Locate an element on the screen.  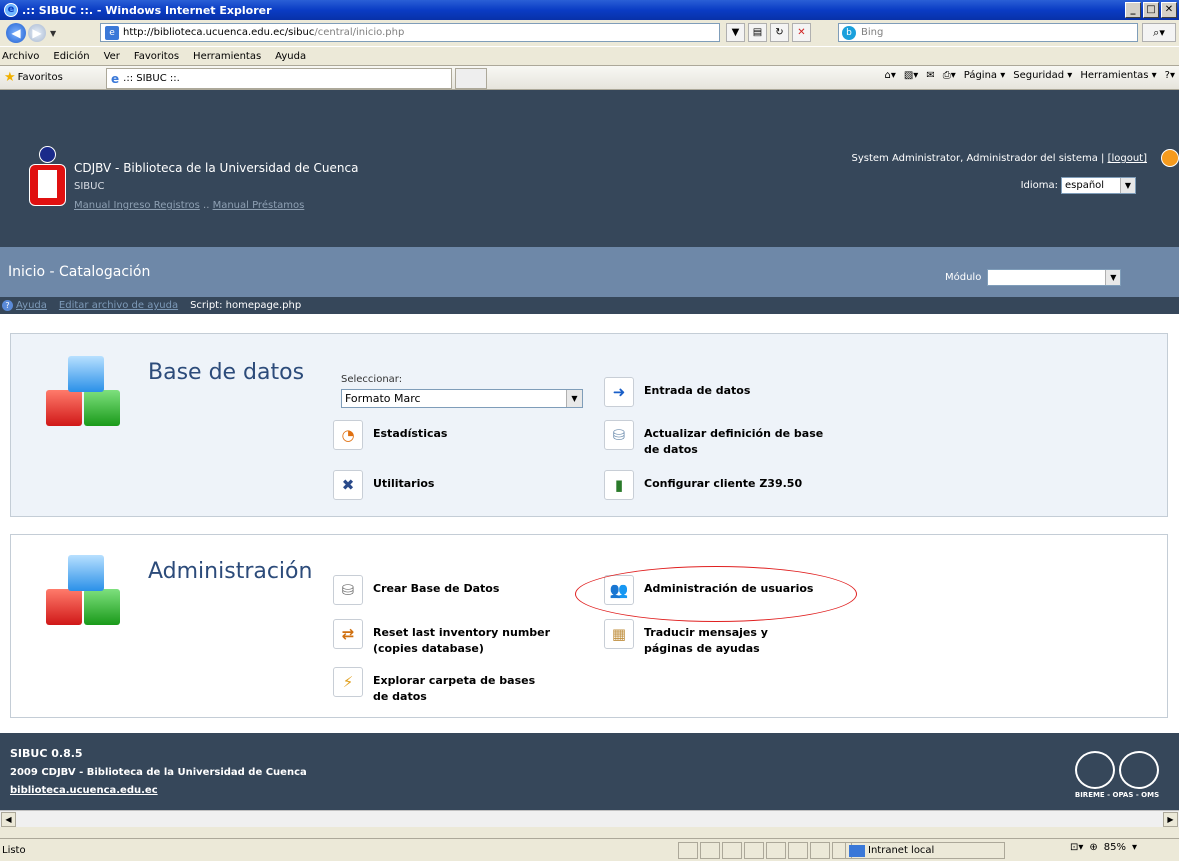
format-select: Formato Marc ▼ is located at coordinates (462, 398).